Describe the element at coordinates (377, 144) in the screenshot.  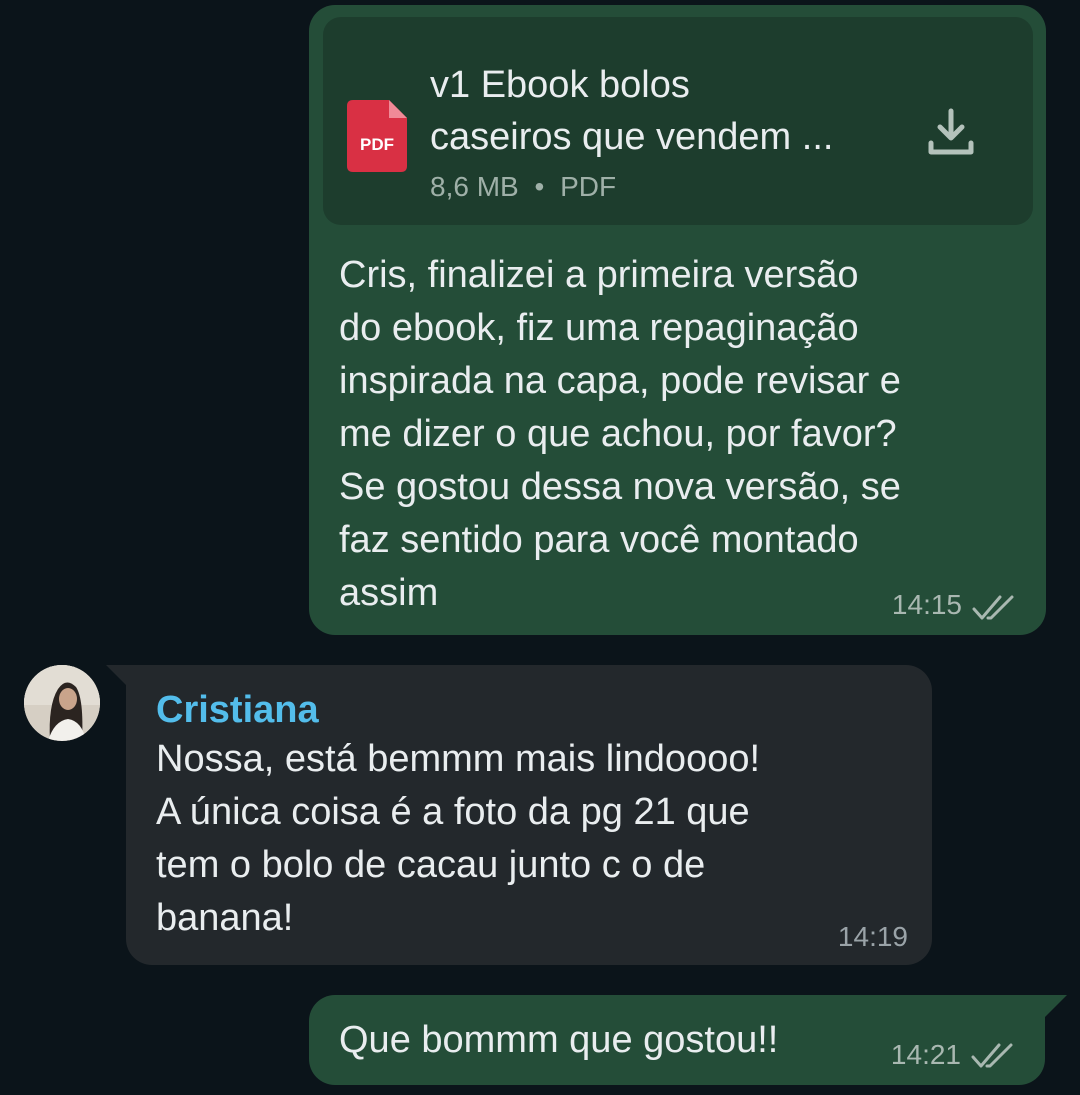
I see `pdf-icon-label: PDF` at that location.